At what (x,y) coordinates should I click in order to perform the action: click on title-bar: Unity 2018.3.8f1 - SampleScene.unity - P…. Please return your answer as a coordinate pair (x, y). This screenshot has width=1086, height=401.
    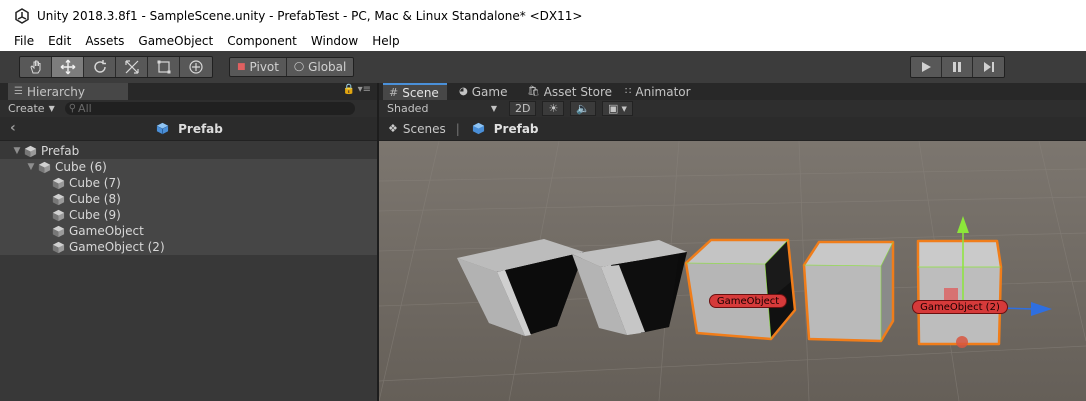
    Looking at the image, I should click on (543, 15).